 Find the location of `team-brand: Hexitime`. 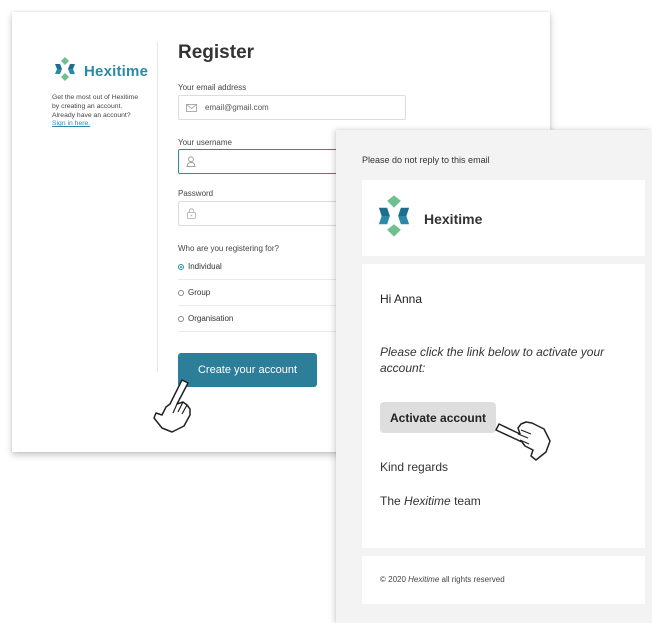

team-brand: Hexitime is located at coordinates (427, 501).